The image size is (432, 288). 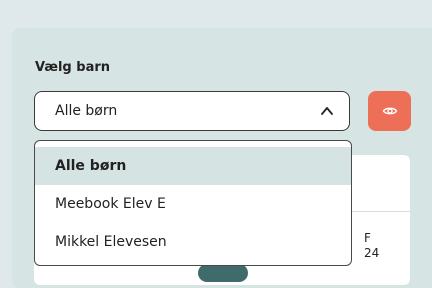 I want to click on show-button, so click(x=389, y=111).